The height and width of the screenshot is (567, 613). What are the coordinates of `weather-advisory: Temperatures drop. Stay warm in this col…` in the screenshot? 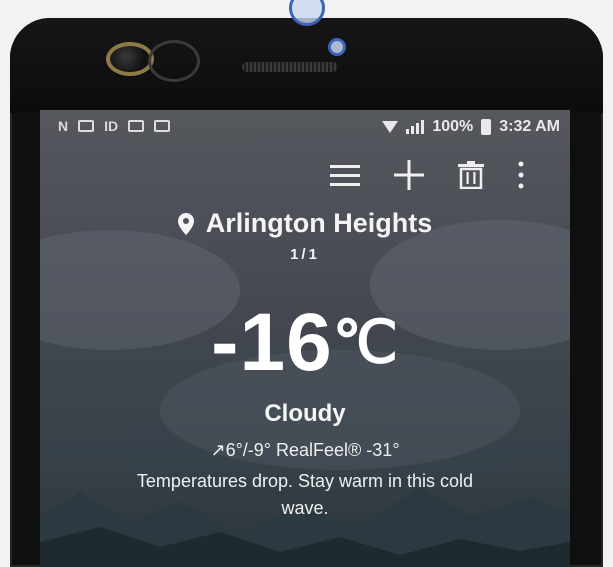 It's located at (305, 494).